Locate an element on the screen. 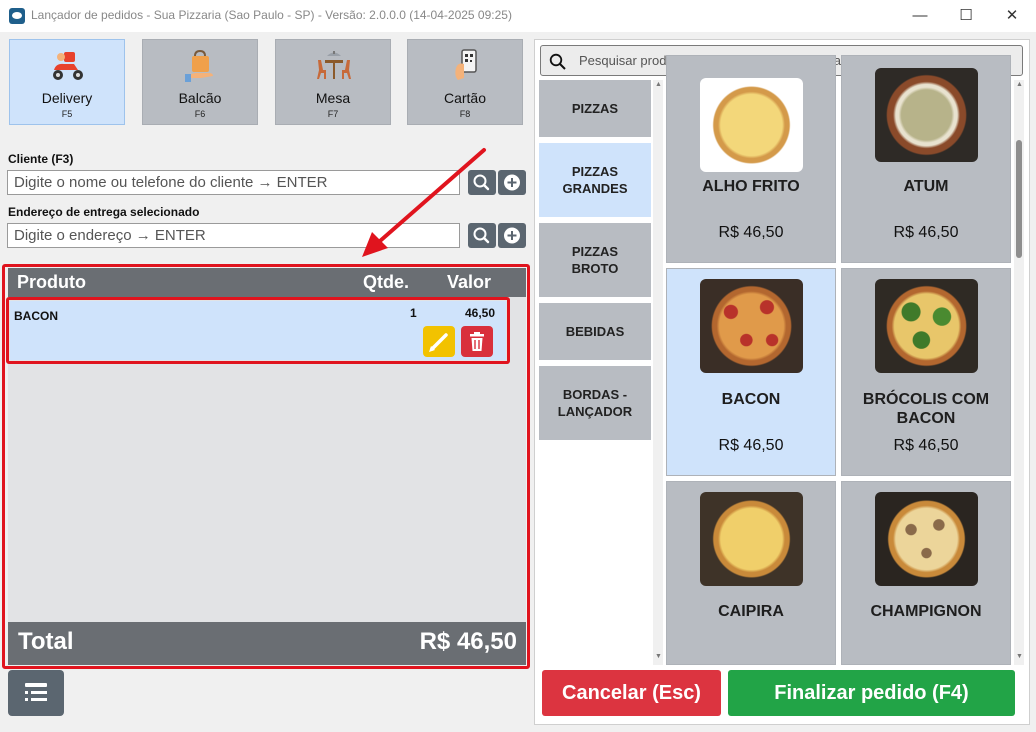 This screenshot has height=732, width=1036. product-card: CAIPIRA is located at coordinates (751, 573).